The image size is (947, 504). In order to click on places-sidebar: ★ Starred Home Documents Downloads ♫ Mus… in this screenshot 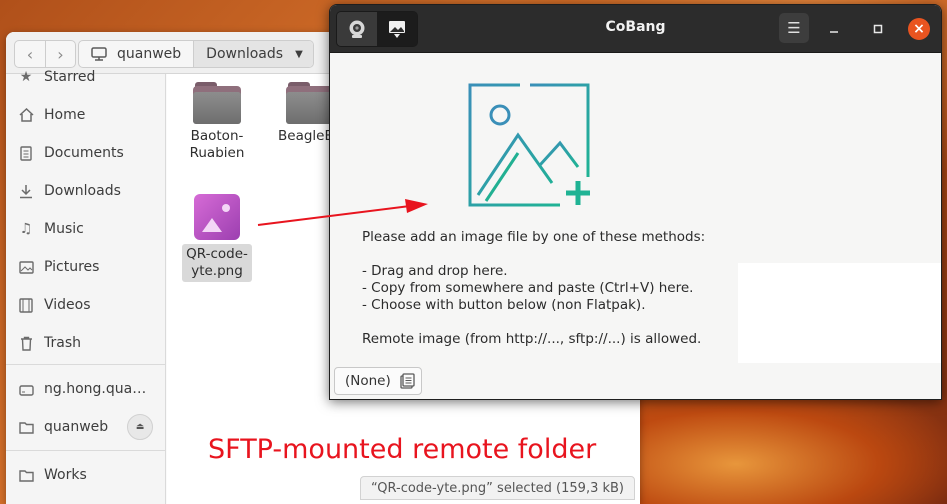, I will do `click(86, 286)`.